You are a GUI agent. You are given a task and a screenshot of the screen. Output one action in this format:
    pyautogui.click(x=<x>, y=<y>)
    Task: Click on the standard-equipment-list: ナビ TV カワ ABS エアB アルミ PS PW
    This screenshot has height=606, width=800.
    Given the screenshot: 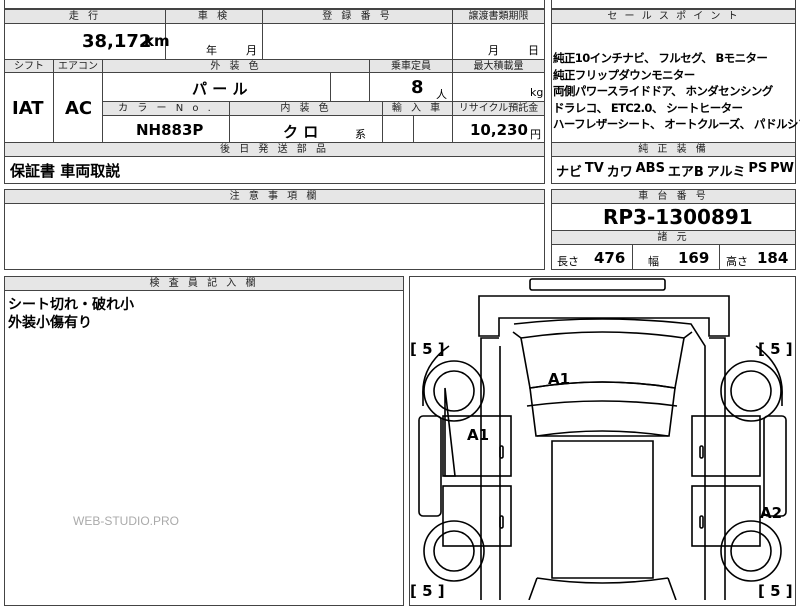 What is the action you would take?
    pyautogui.click(x=675, y=170)
    